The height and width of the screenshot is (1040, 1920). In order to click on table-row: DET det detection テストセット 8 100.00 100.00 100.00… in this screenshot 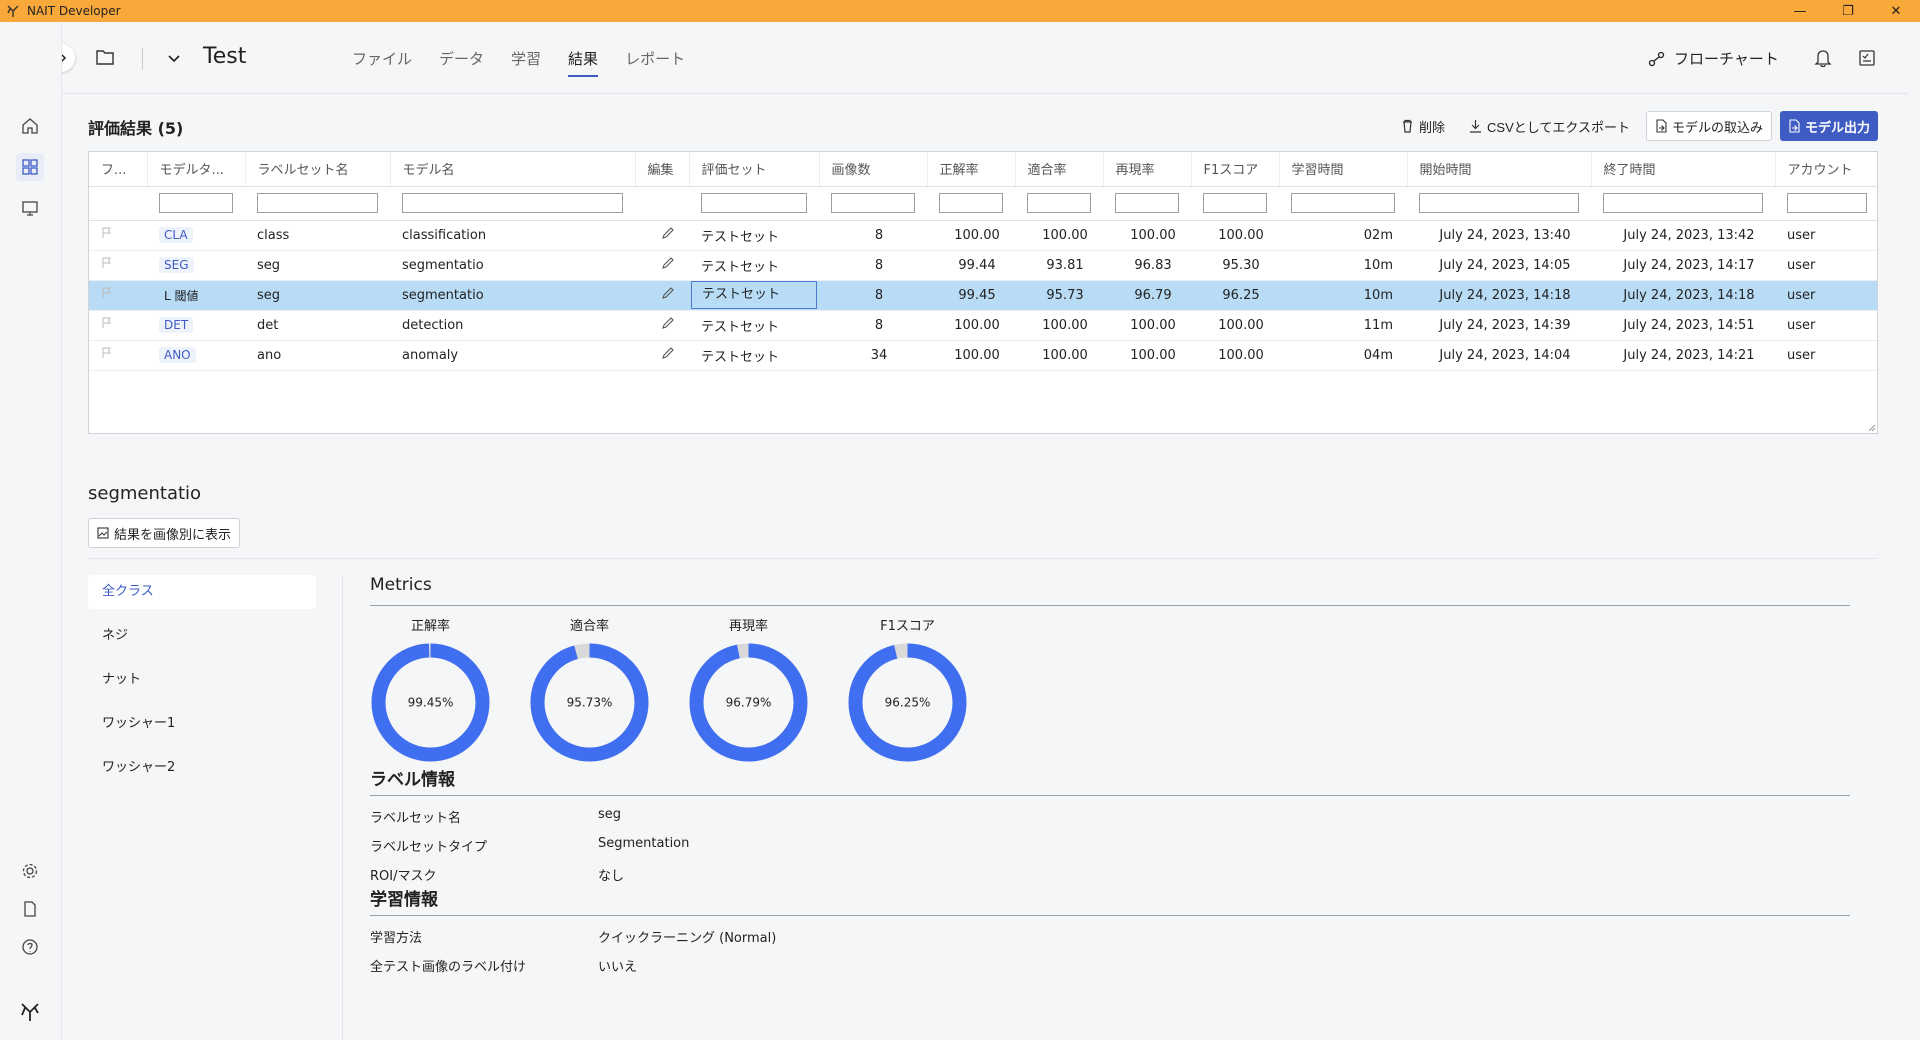, I will do `click(983, 325)`.